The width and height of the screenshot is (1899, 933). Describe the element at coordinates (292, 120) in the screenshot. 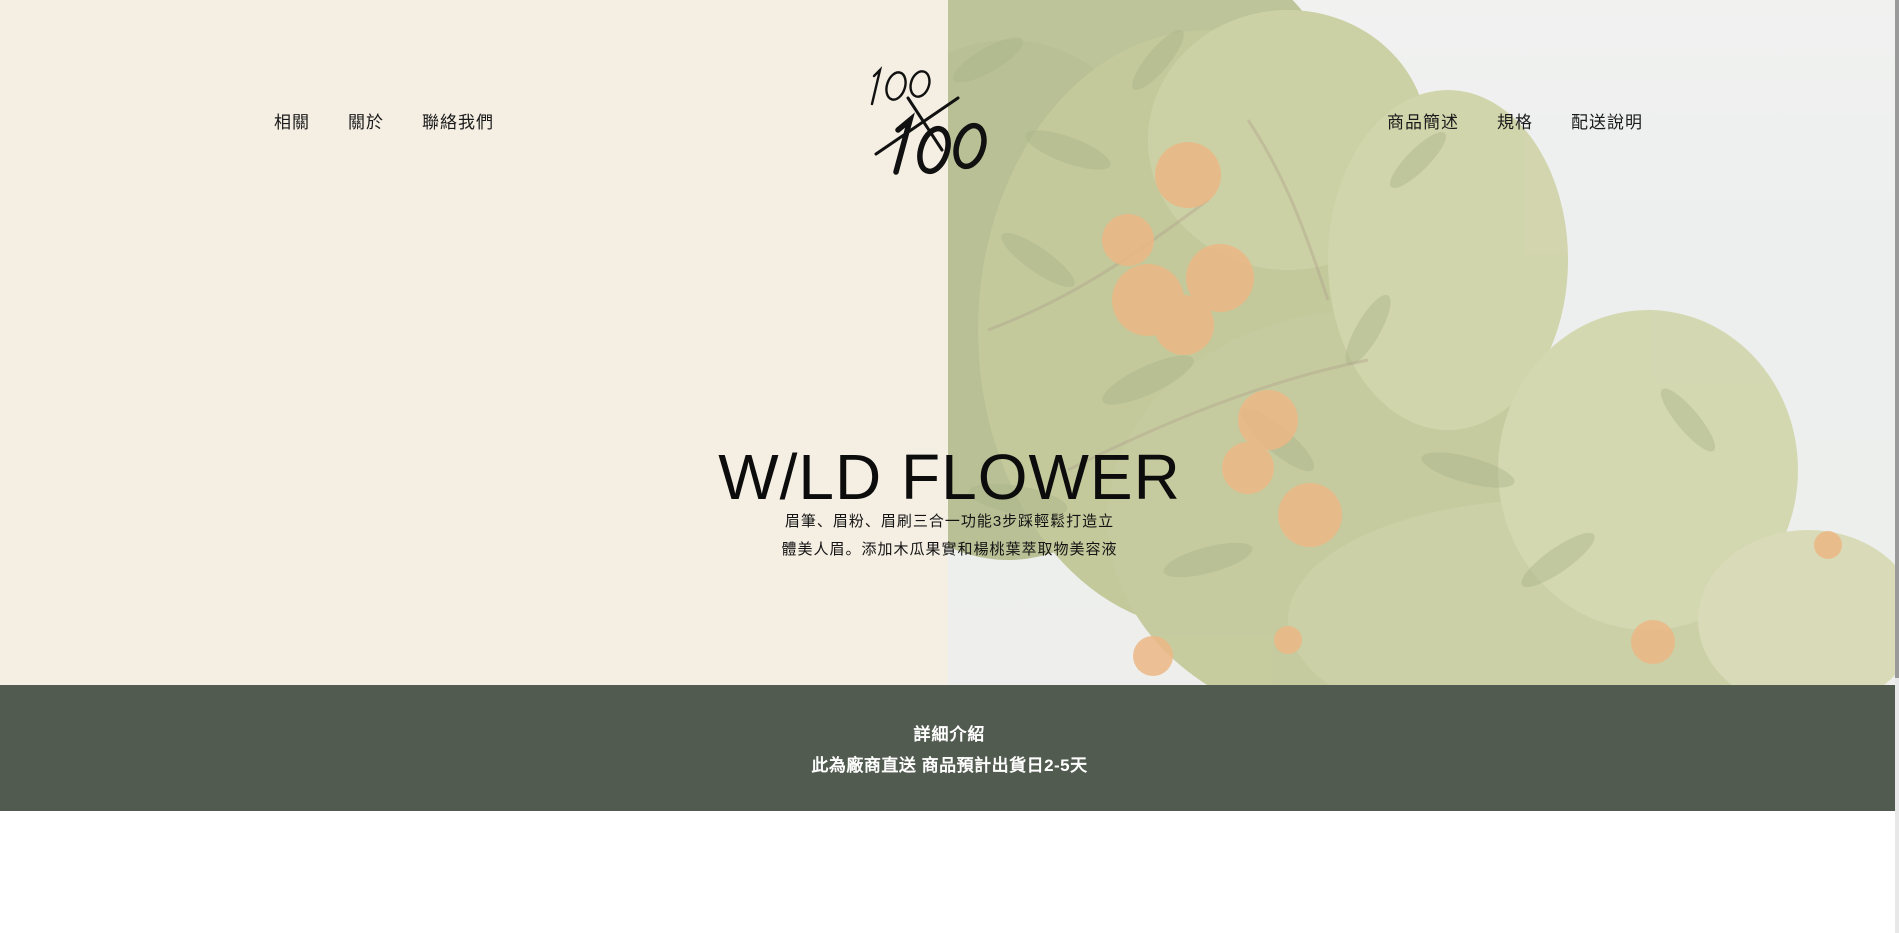

I see `nav-link-related: 相關` at that location.